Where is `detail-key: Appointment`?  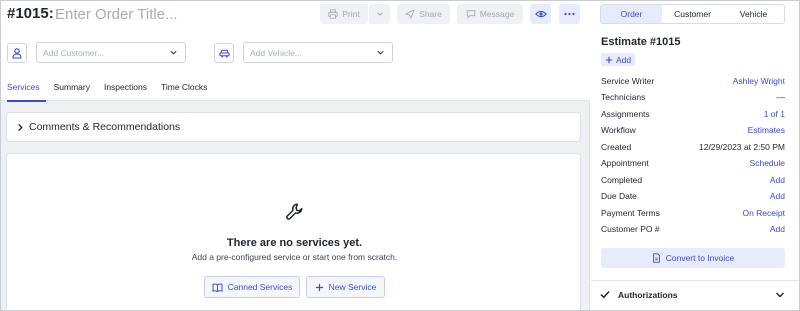
detail-key: Appointment is located at coordinates (625, 163).